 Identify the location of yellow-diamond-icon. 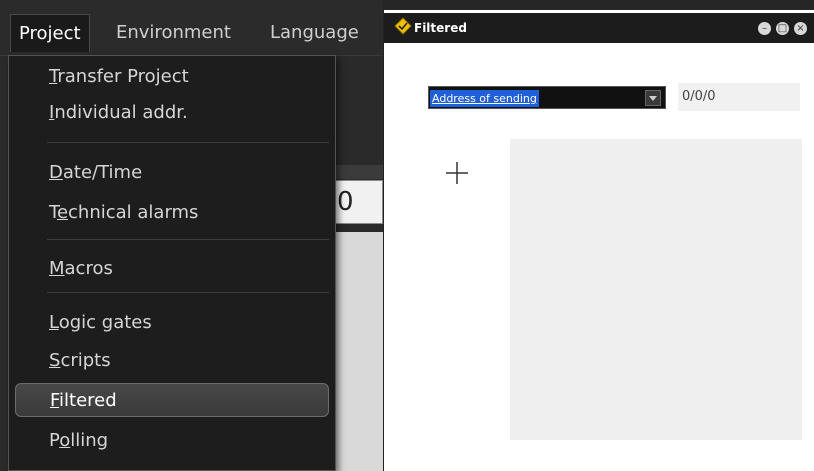
(403, 26).